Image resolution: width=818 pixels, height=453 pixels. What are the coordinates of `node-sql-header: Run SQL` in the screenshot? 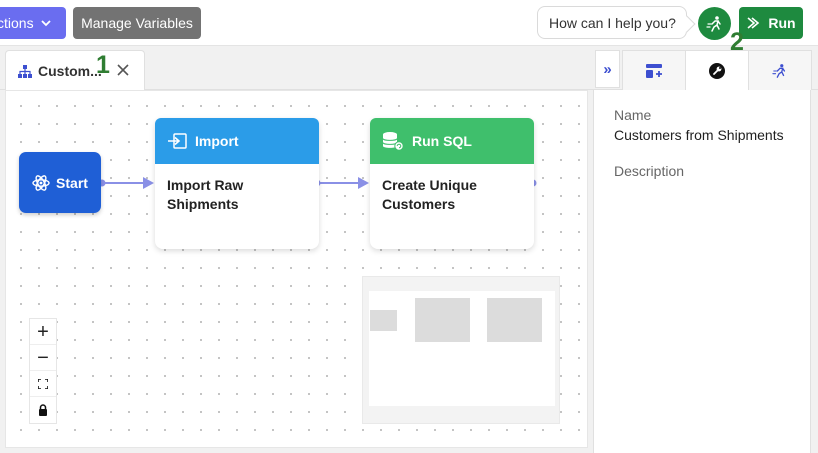 It's located at (452, 141).